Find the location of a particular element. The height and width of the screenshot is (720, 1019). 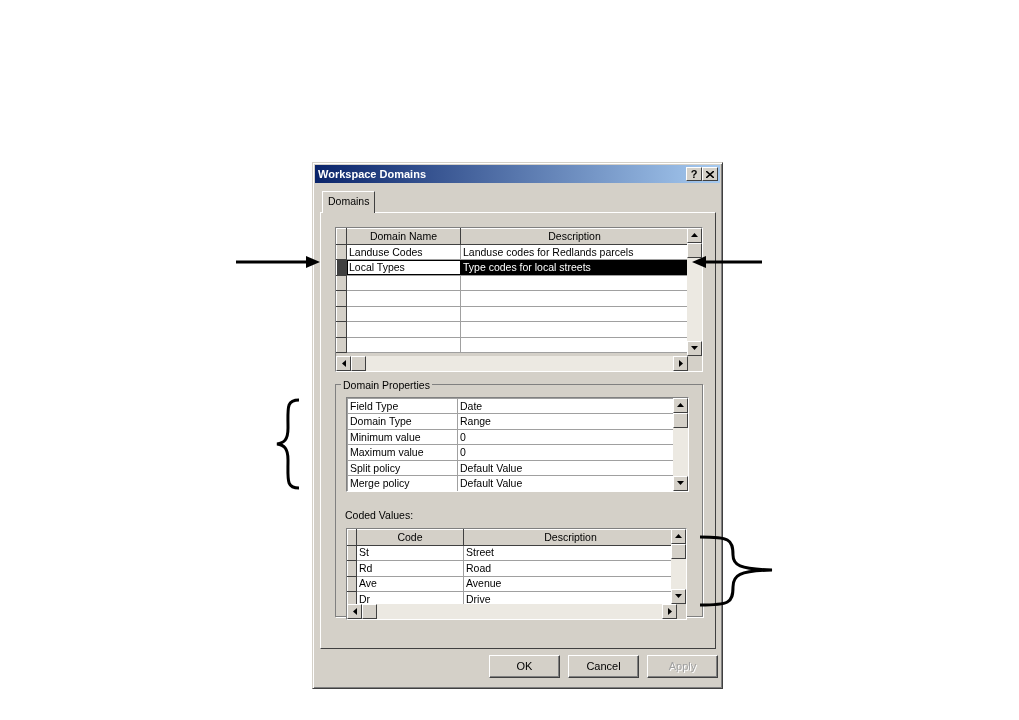

table-cell: Merge policy is located at coordinates (402, 483).